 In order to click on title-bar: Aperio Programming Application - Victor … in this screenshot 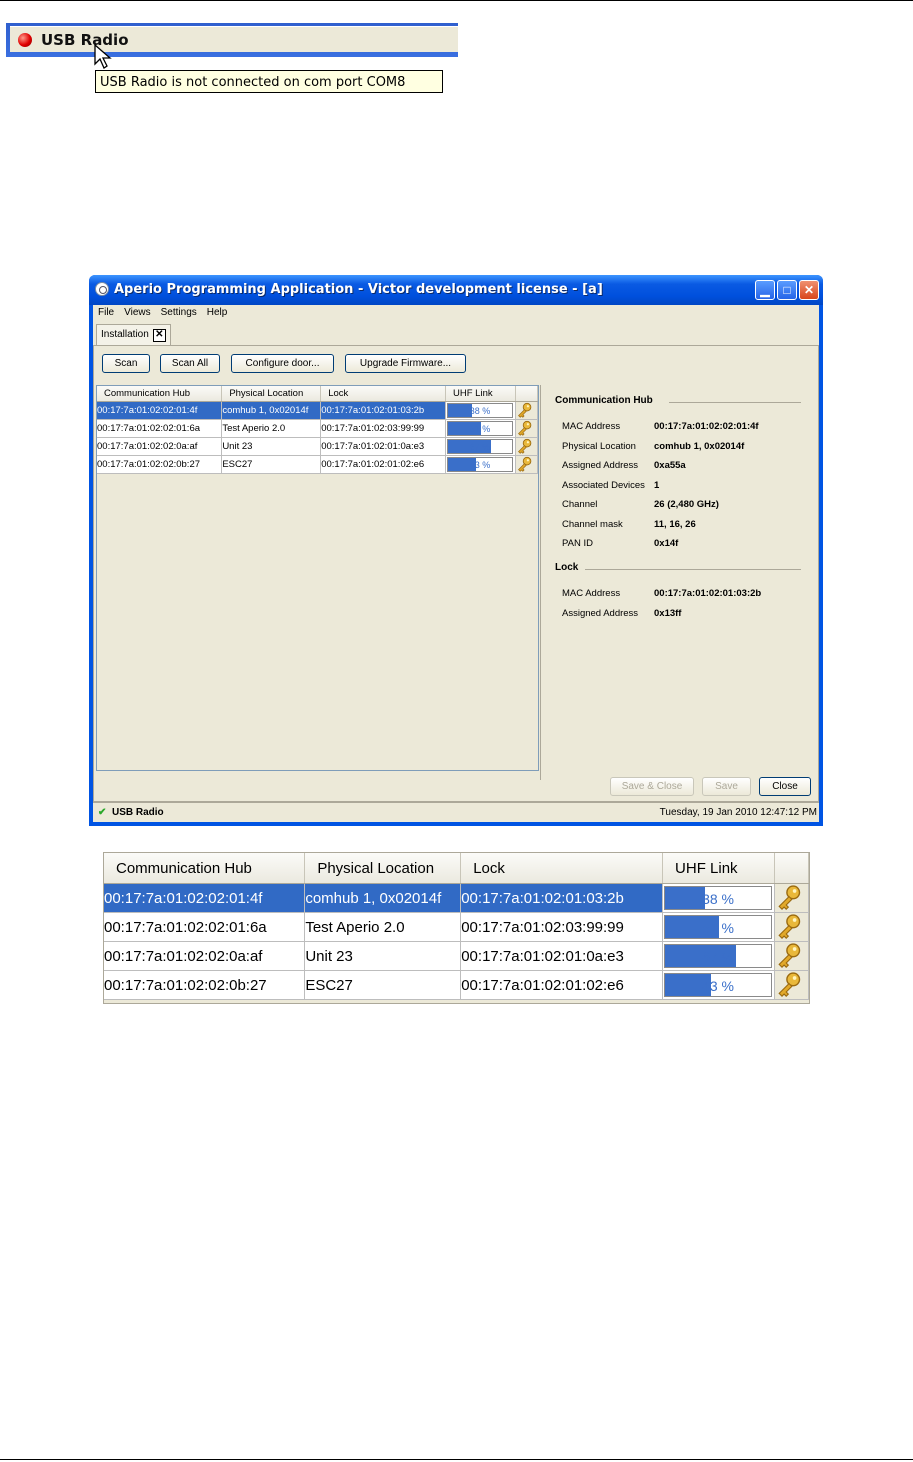, I will do `click(456, 290)`.